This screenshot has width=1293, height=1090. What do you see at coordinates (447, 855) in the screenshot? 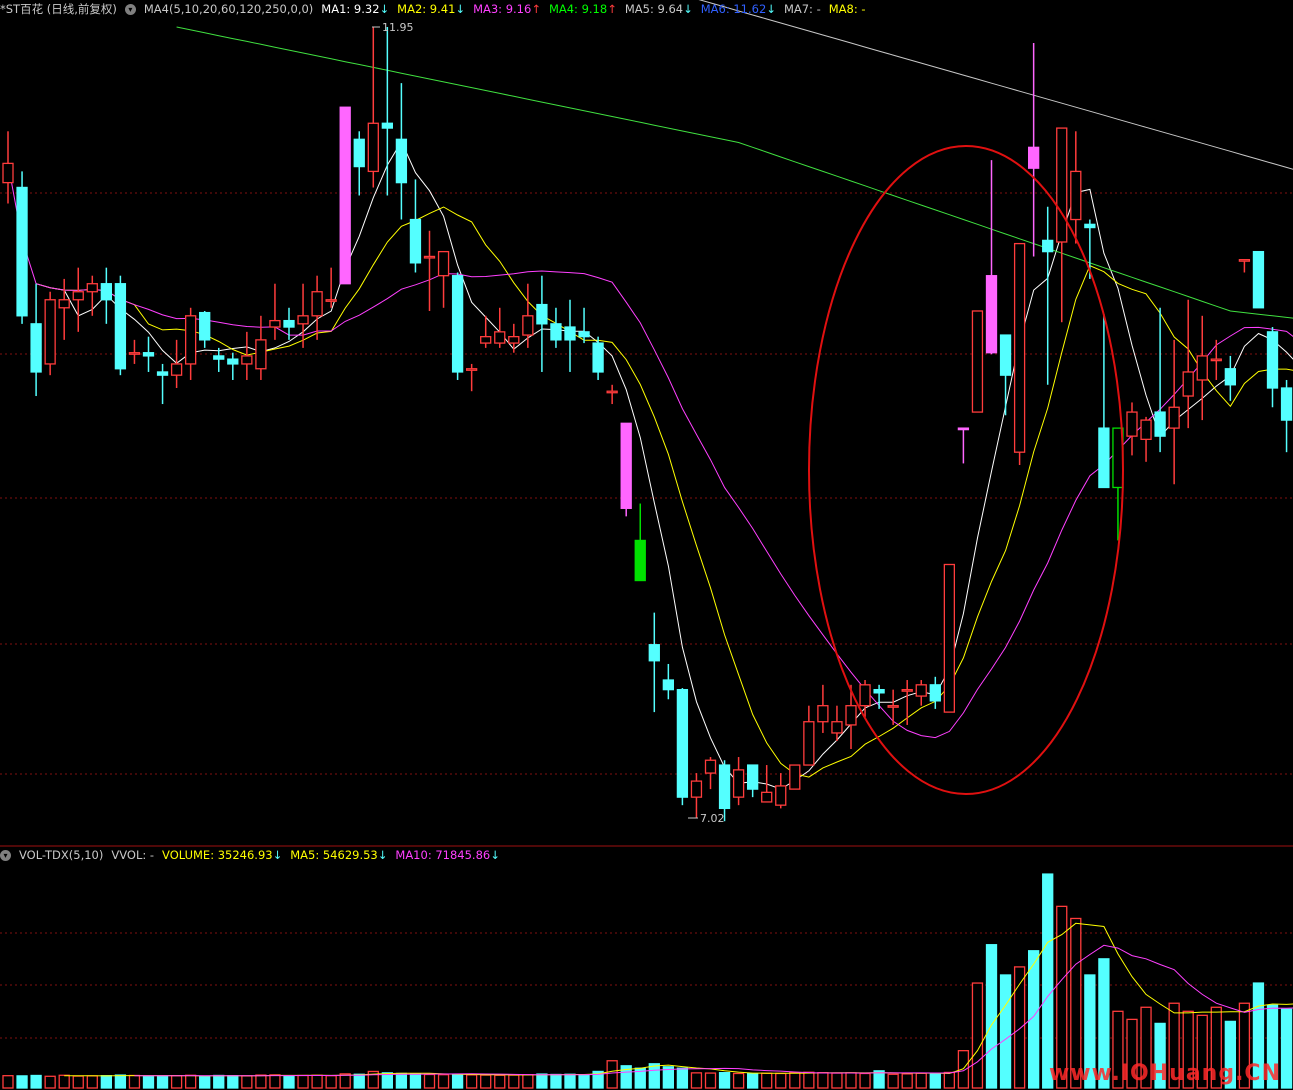
I see `volume-ma10-item: MA10: 71845.86↓` at bounding box center [447, 855].